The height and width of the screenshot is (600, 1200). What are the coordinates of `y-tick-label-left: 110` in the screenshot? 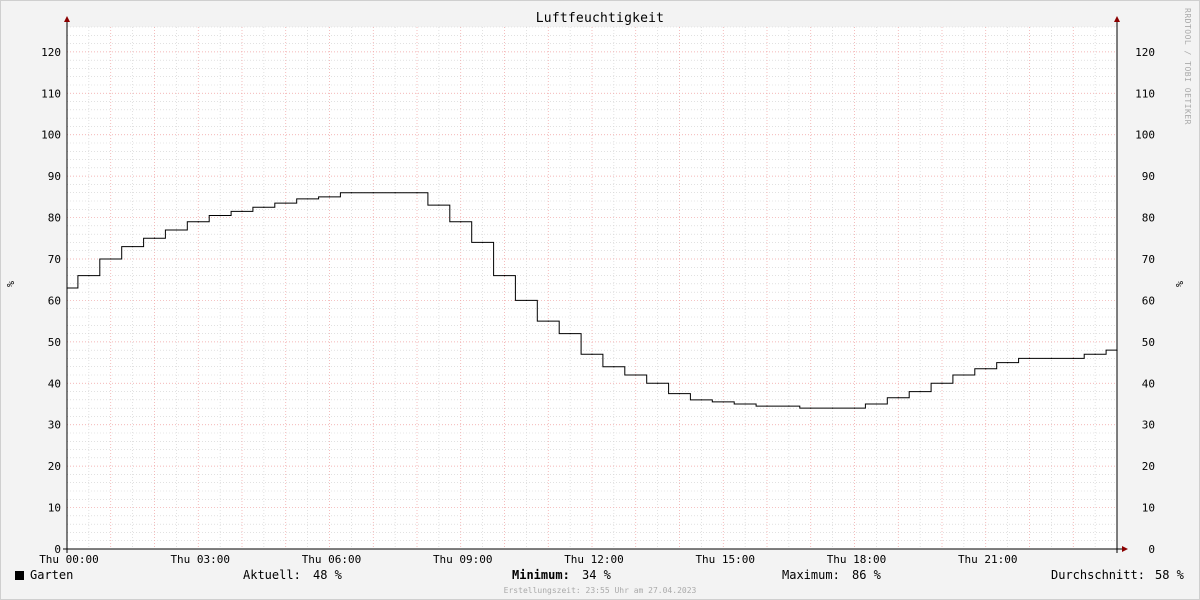 It's located at (51, 93).